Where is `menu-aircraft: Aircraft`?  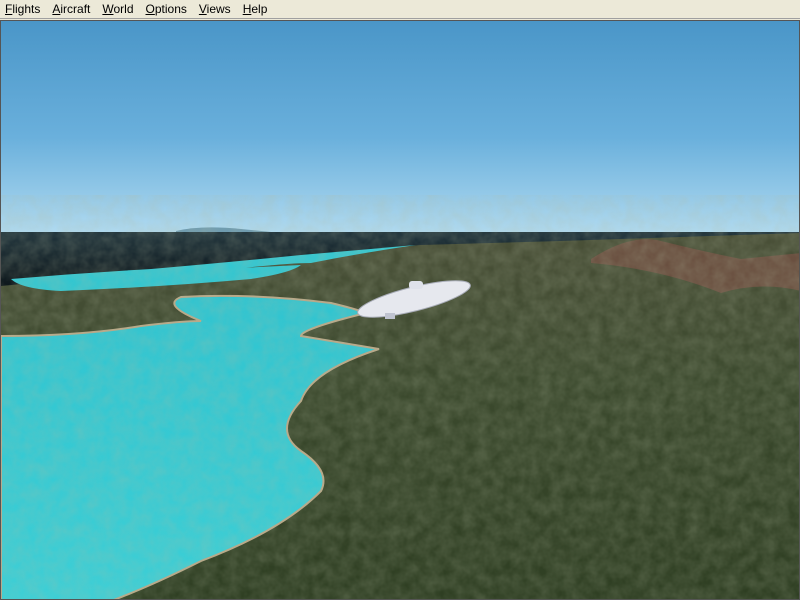
menu-aircraft: Aircraft is located at coordinates (71, 9).